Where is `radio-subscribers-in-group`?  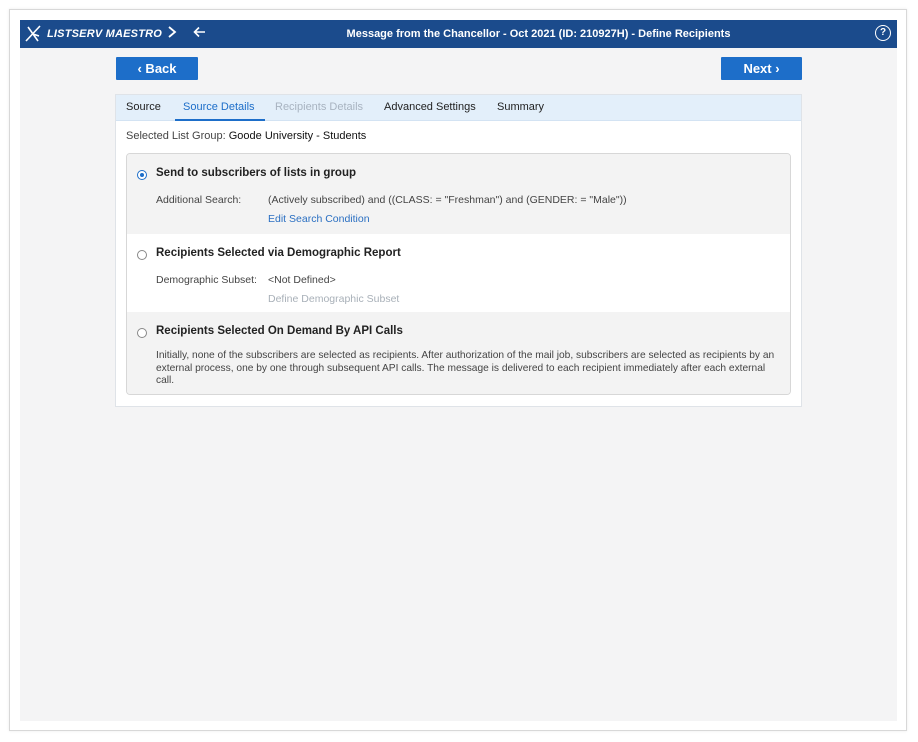 radio-subscribers-in-group is located at coordinates (142, 175).